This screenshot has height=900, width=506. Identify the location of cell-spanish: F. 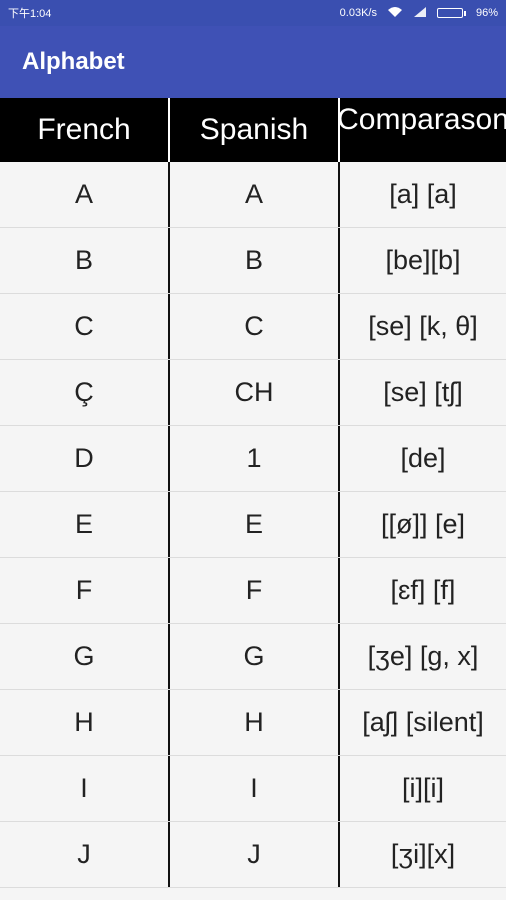
(253, 590).